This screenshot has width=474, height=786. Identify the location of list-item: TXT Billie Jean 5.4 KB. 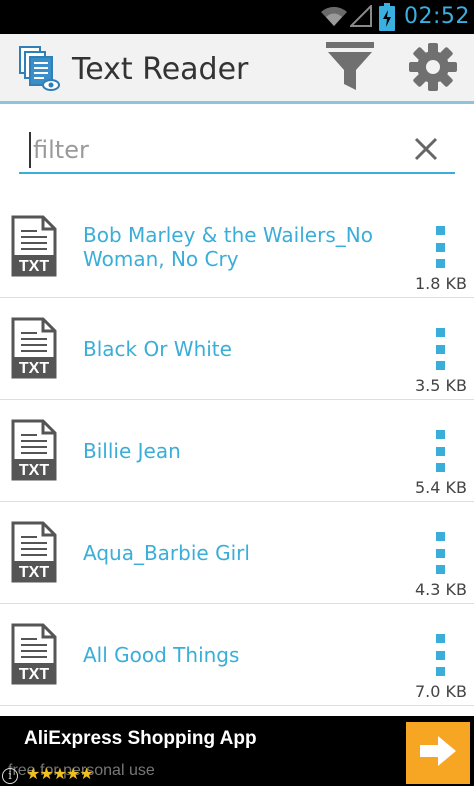
(237, 451).